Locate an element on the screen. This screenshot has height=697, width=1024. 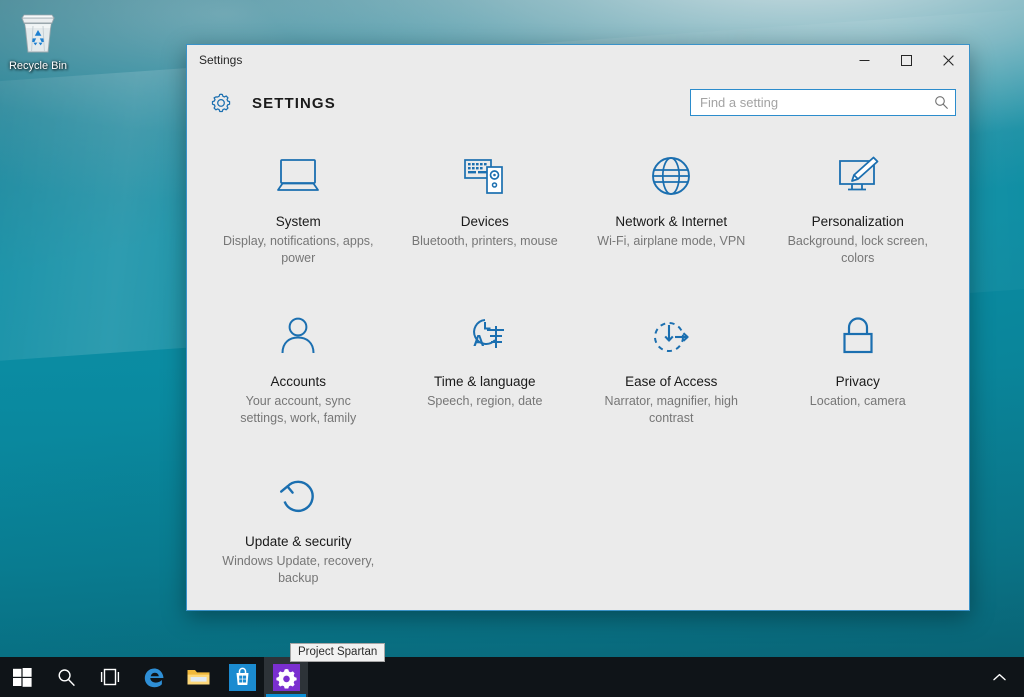
edge-button is located at coordinates (154, 677).